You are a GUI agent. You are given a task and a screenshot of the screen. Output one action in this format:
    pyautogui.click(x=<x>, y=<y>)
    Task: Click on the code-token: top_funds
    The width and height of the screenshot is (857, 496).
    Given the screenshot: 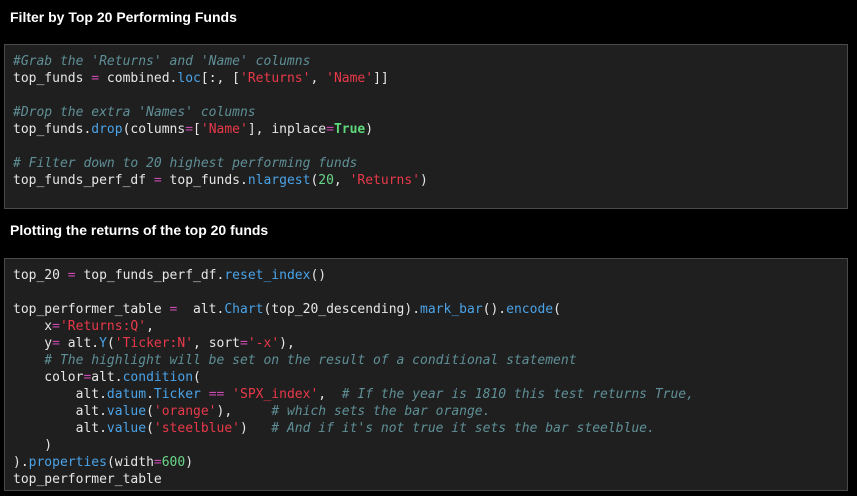 What is the action you would take?
    pyautogui.click(x=52, y=78)
    